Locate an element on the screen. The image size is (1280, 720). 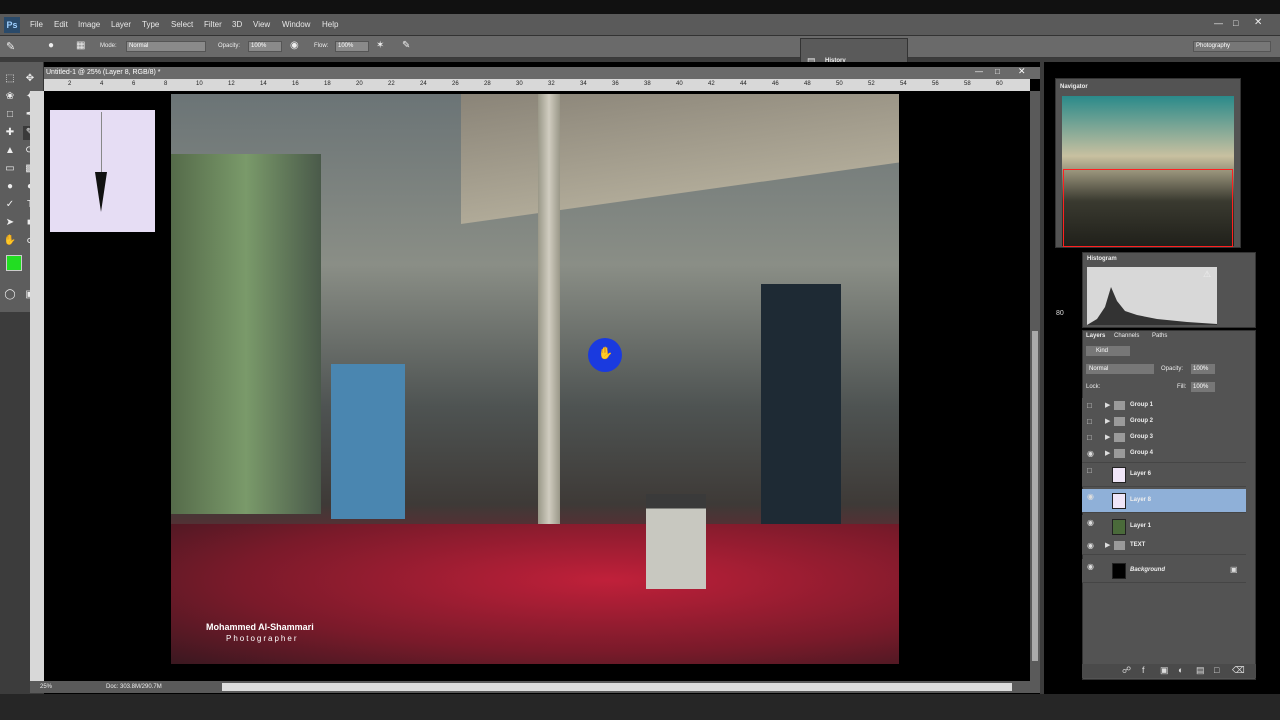
layer-row: ◉ ▶ Group 4 is located at coordinates (1164, 454).